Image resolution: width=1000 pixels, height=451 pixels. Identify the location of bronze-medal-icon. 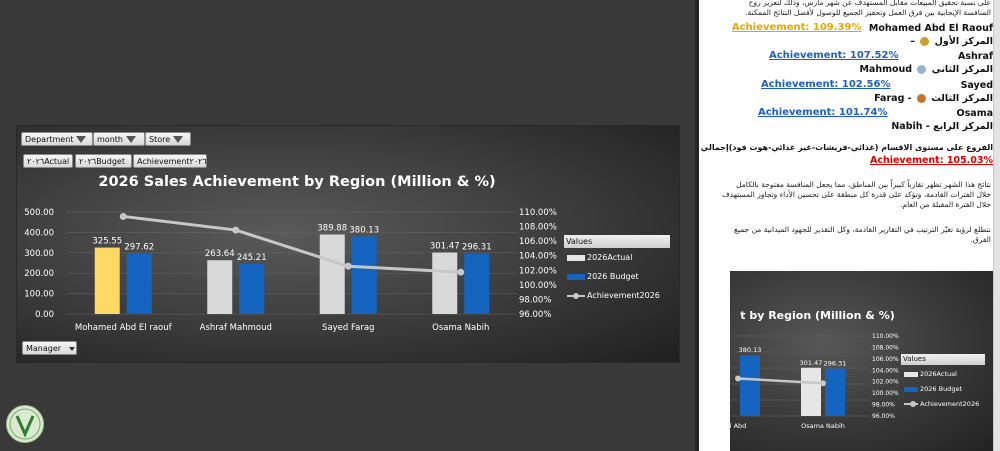
(921, 98).